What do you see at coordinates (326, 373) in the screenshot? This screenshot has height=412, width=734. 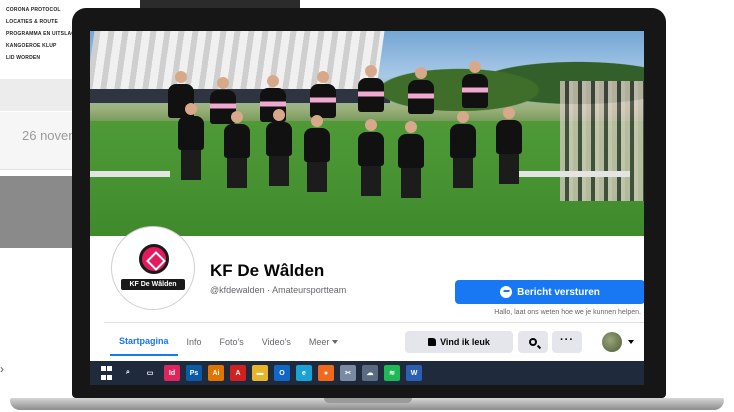 I see `firefox-icon: ●` at bounding box center [326, 373].